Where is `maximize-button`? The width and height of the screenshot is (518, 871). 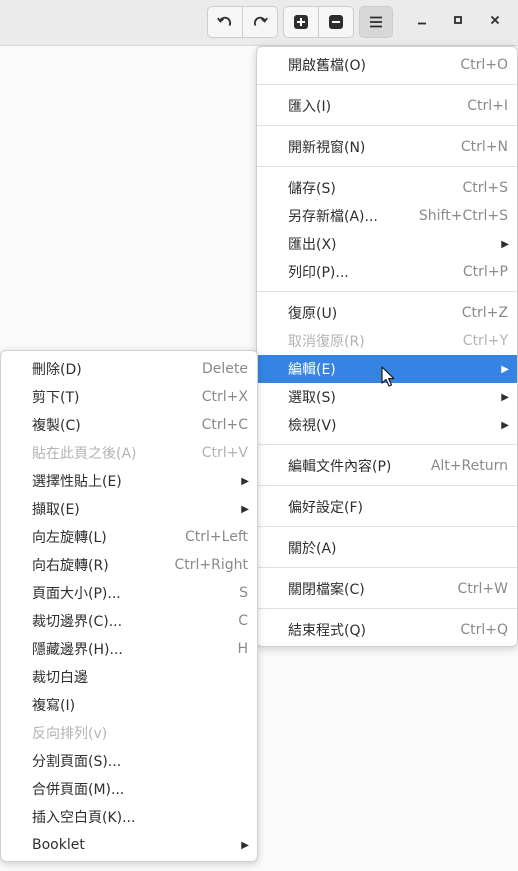 maximize-button is located at coordinates (458, 22).